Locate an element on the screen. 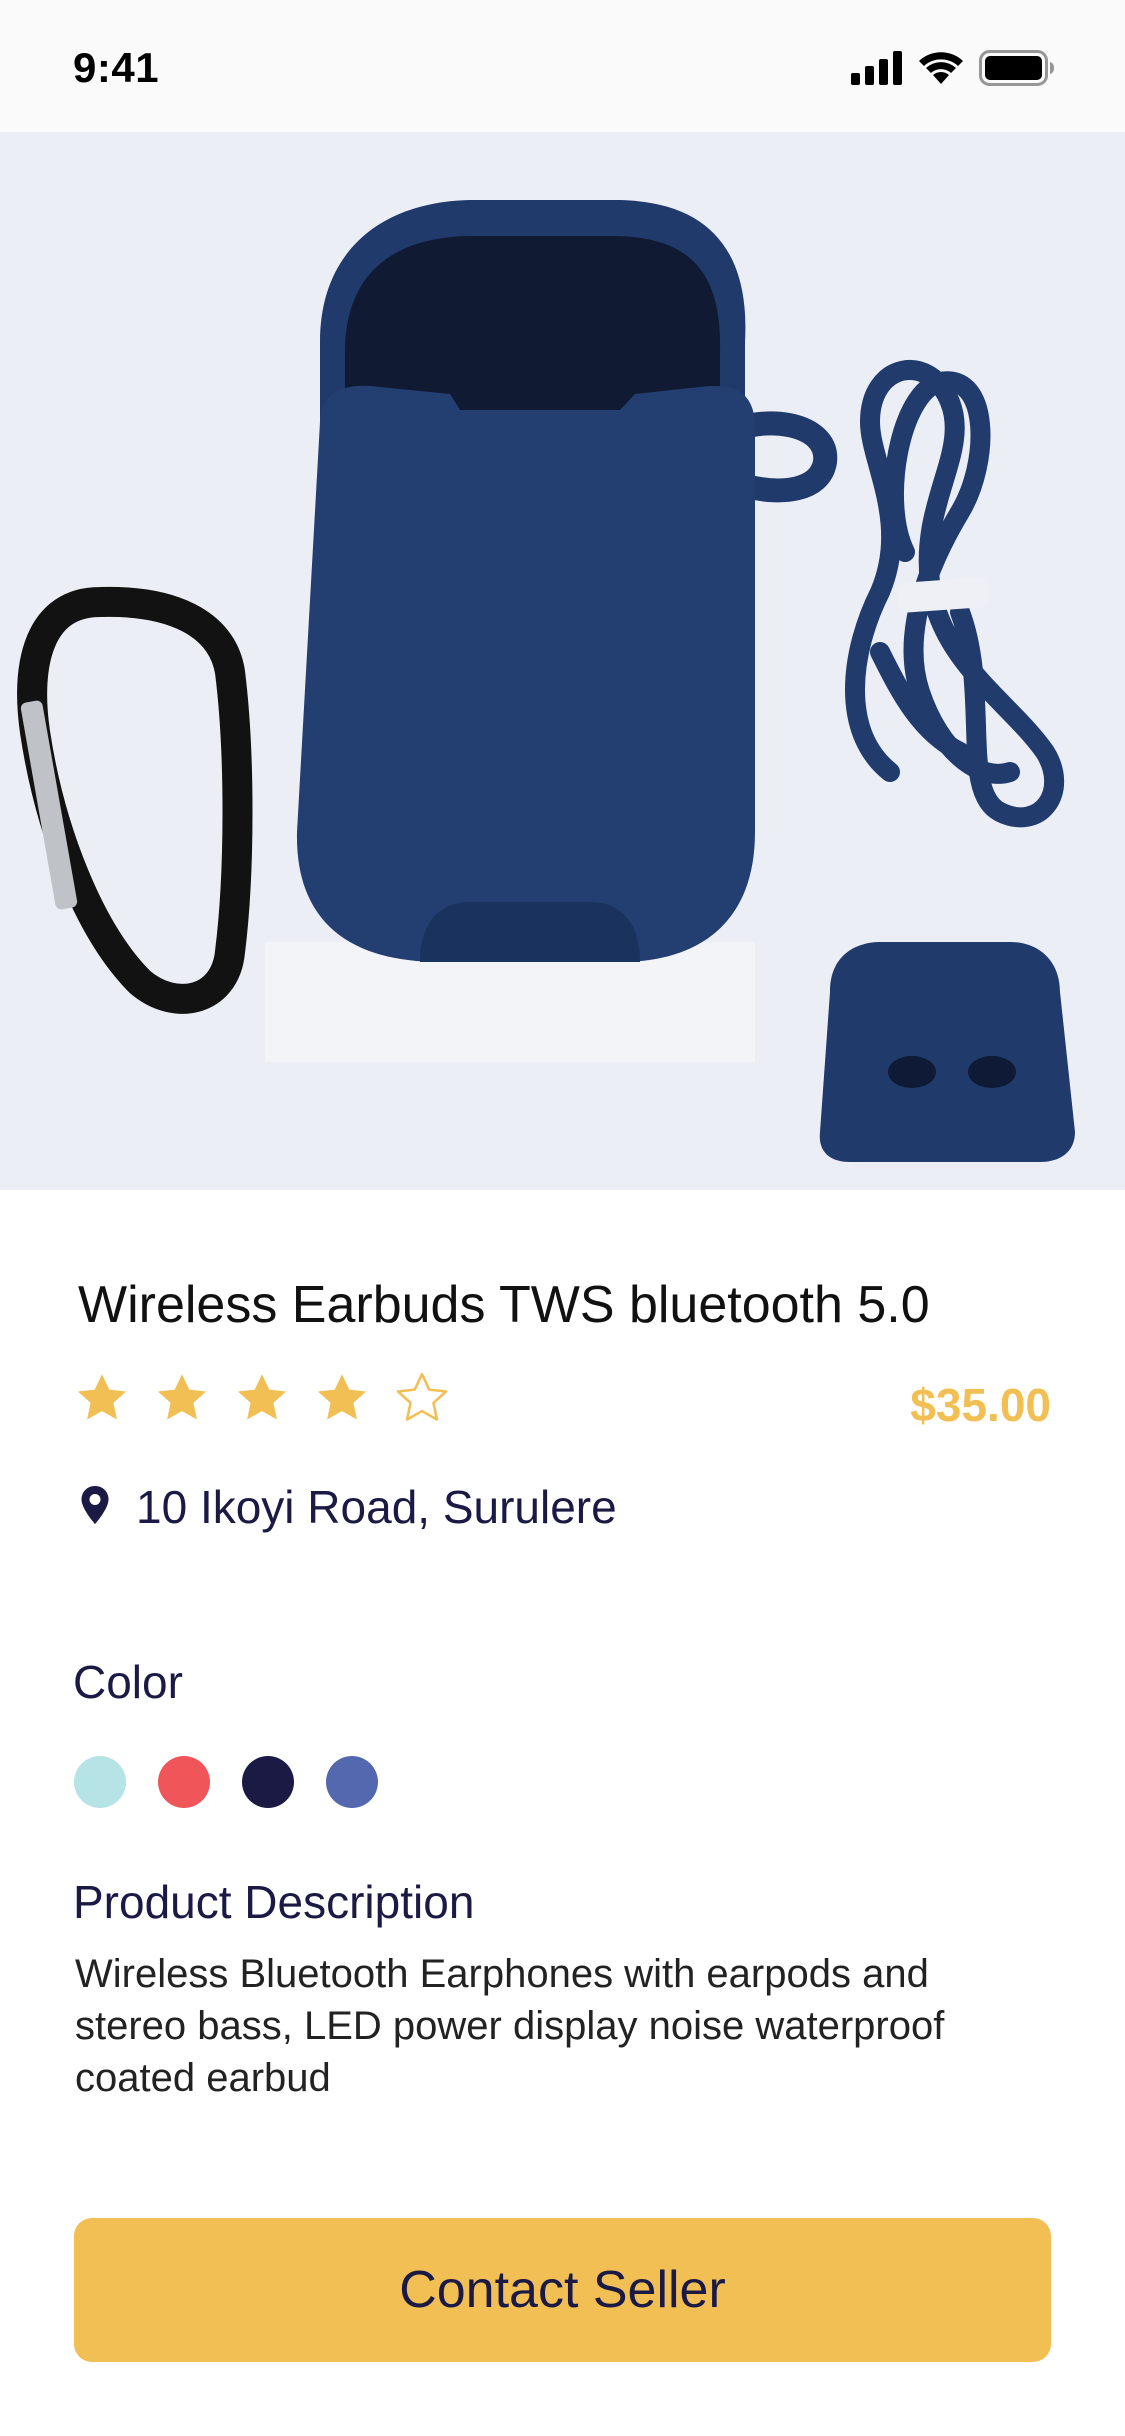 The width and height of the screenshot is (1125, 2436). seller-location: 10 Ikoyi Road, Surulere is located at coordinates (348, 1507).